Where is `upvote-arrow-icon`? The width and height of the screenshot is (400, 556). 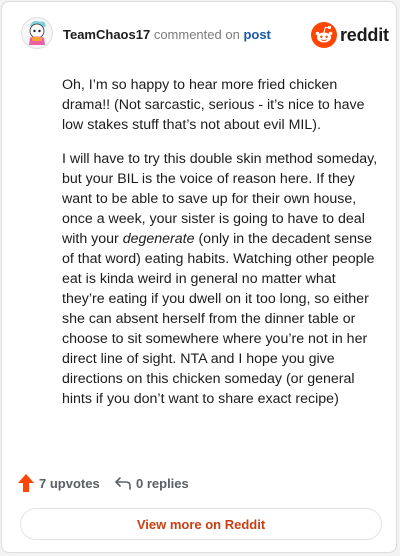 upvote-arrow-icon is located at coordinates (26, 483).